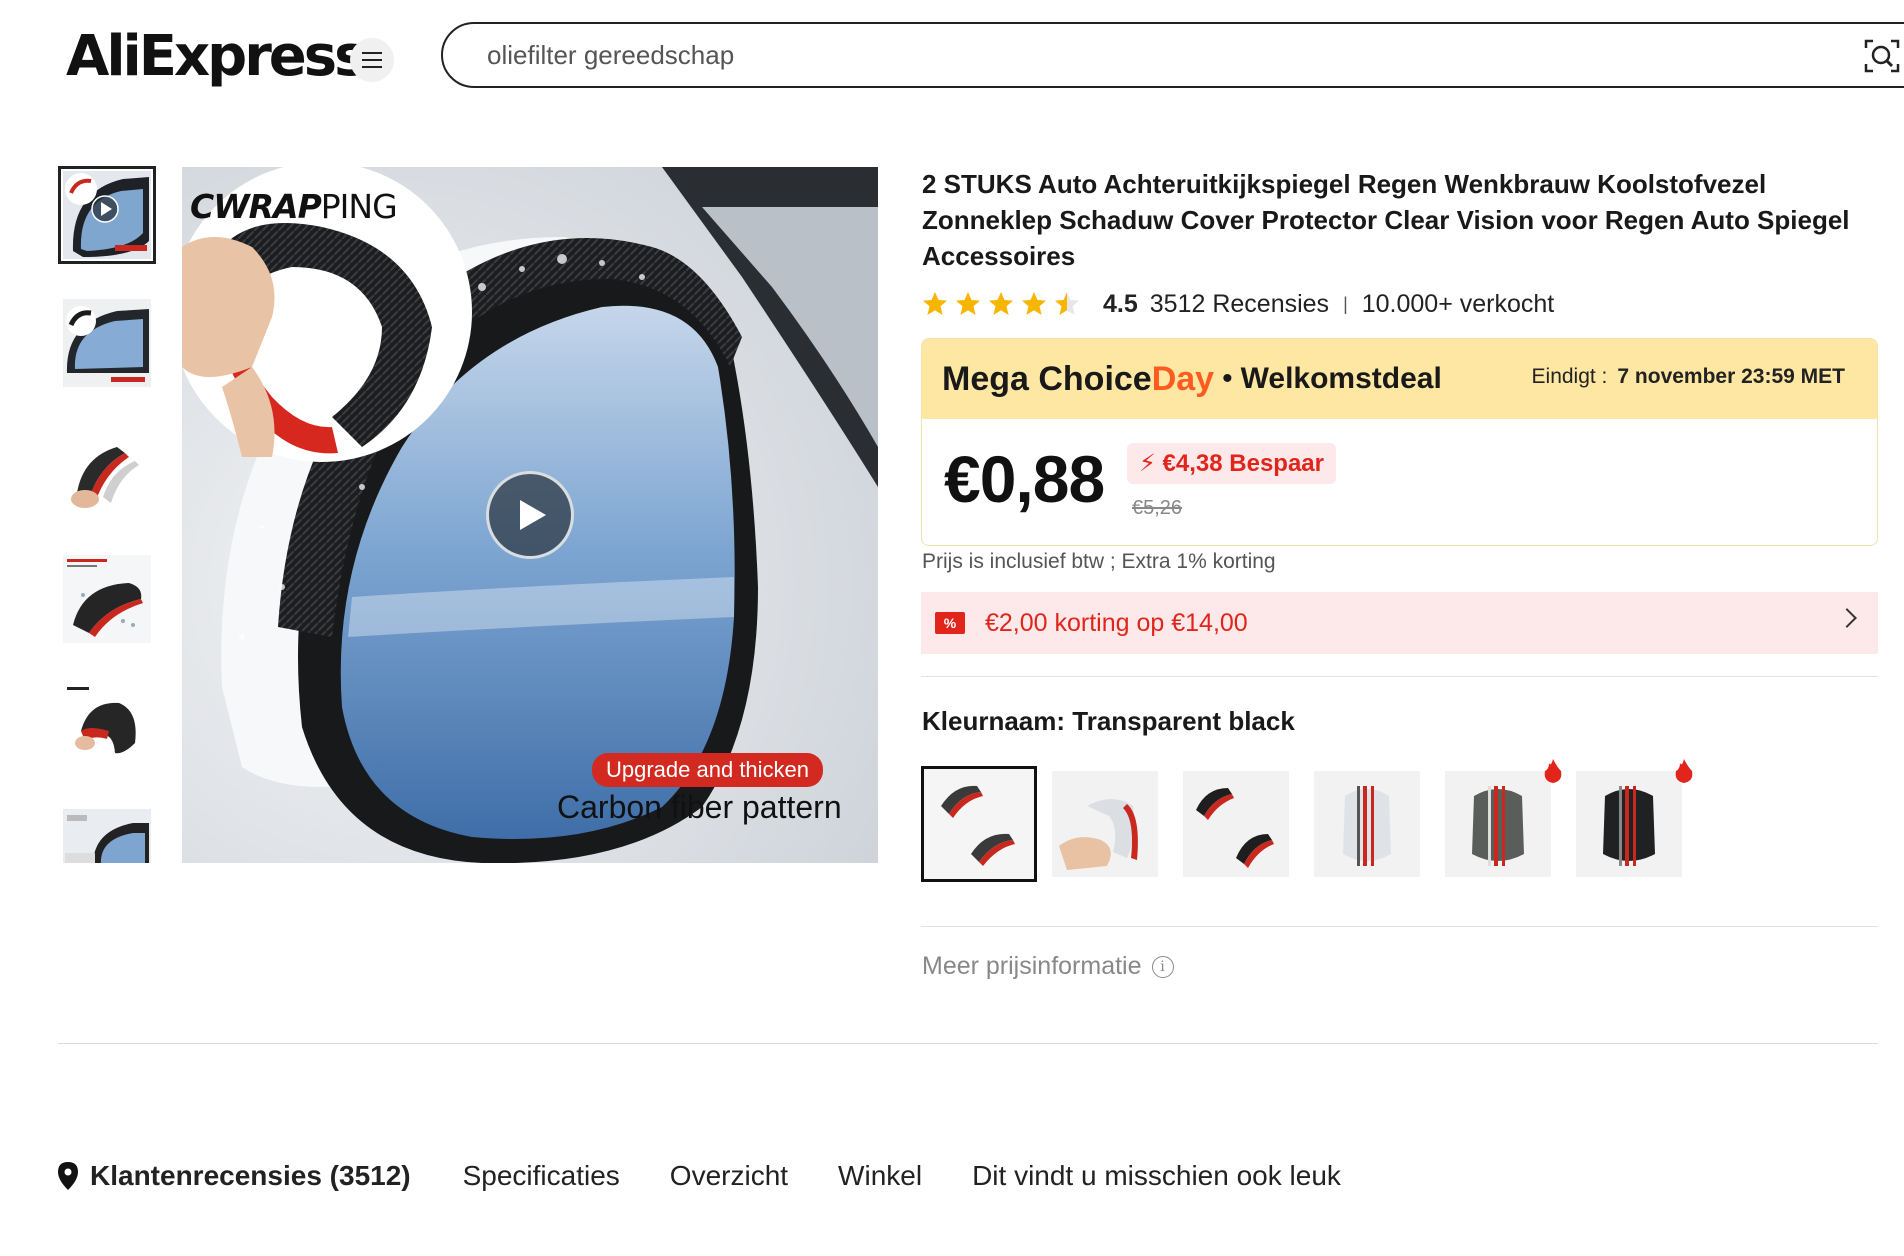  I want to click on coupon-icon: %, so click(950, 623).